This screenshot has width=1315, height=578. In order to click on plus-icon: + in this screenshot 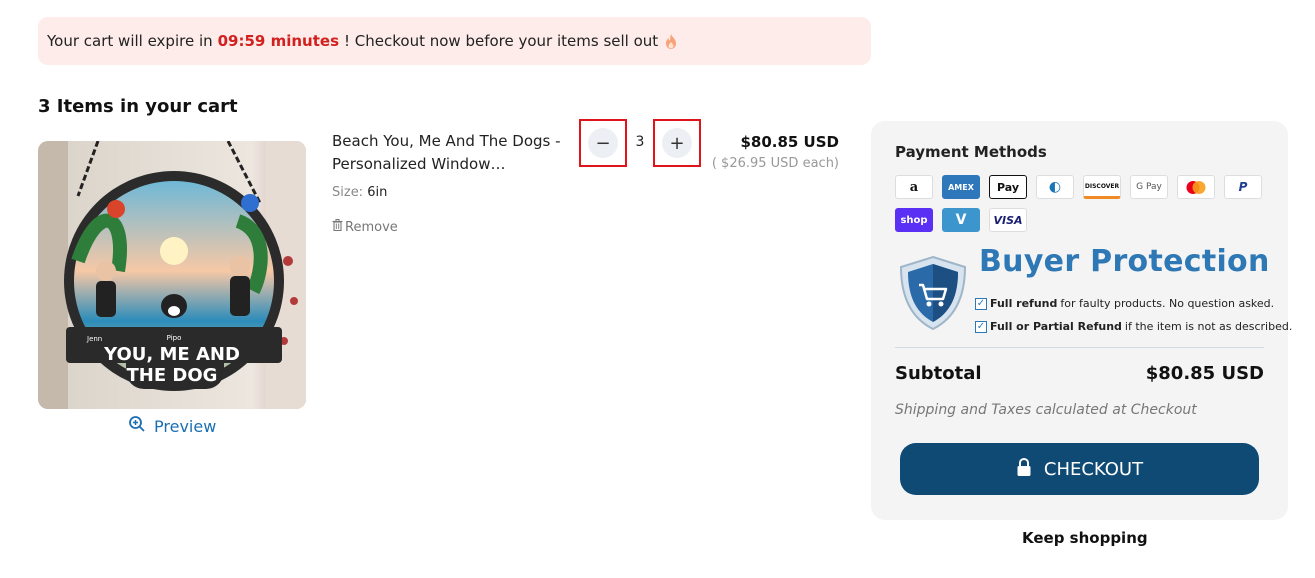, I will do `click(677, 143)`.